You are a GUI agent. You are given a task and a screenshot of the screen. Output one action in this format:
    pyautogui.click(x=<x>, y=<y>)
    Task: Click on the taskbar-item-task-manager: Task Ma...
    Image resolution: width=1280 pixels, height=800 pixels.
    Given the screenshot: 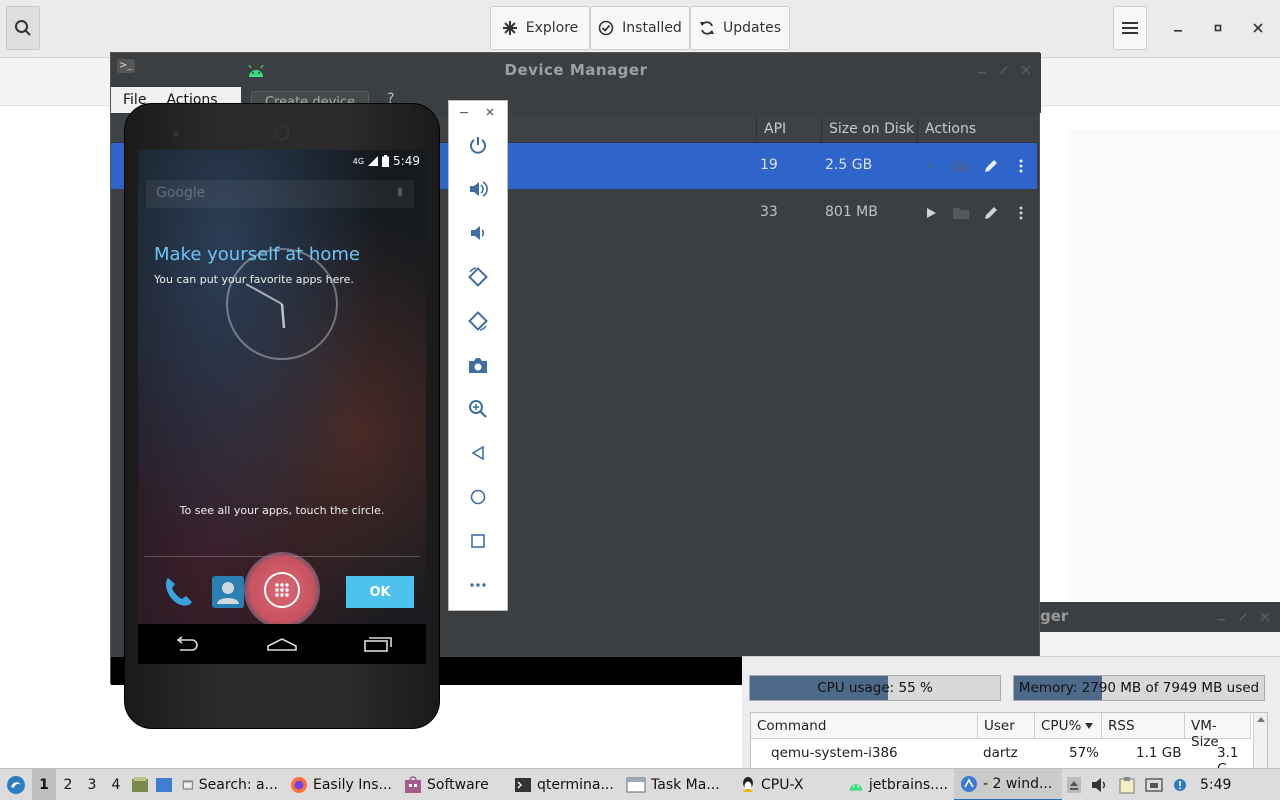 What is the action you would take?
    pyautogui.click(x=677, y=784)
    